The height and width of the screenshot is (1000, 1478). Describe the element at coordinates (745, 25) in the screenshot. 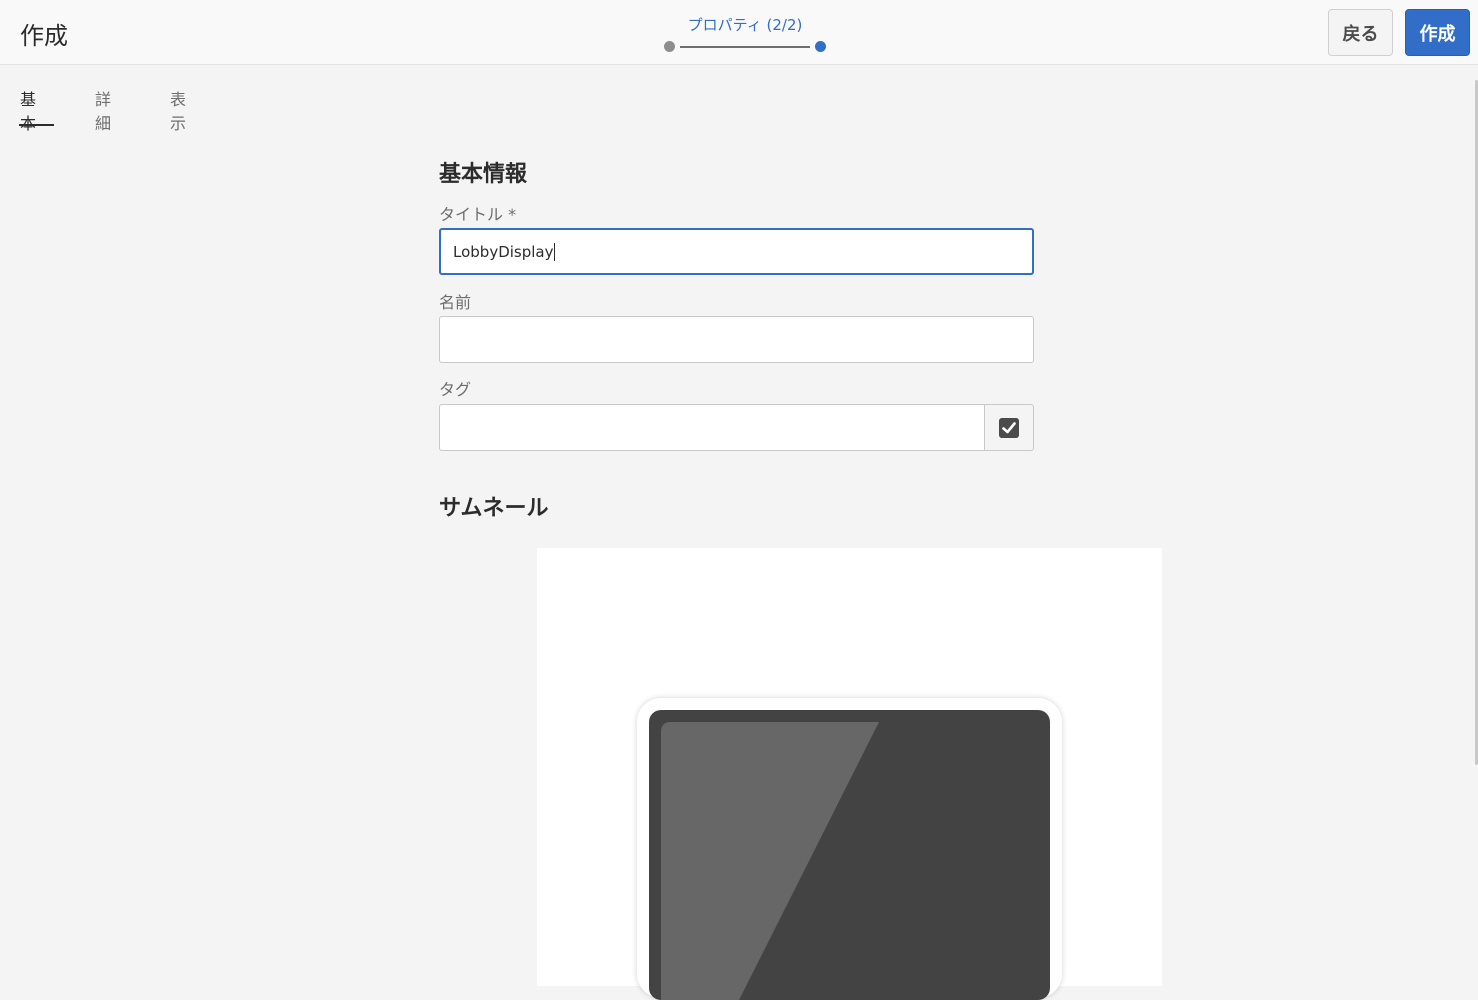

I see `wizard-step-label: プロパティ (2/2)` at that location.